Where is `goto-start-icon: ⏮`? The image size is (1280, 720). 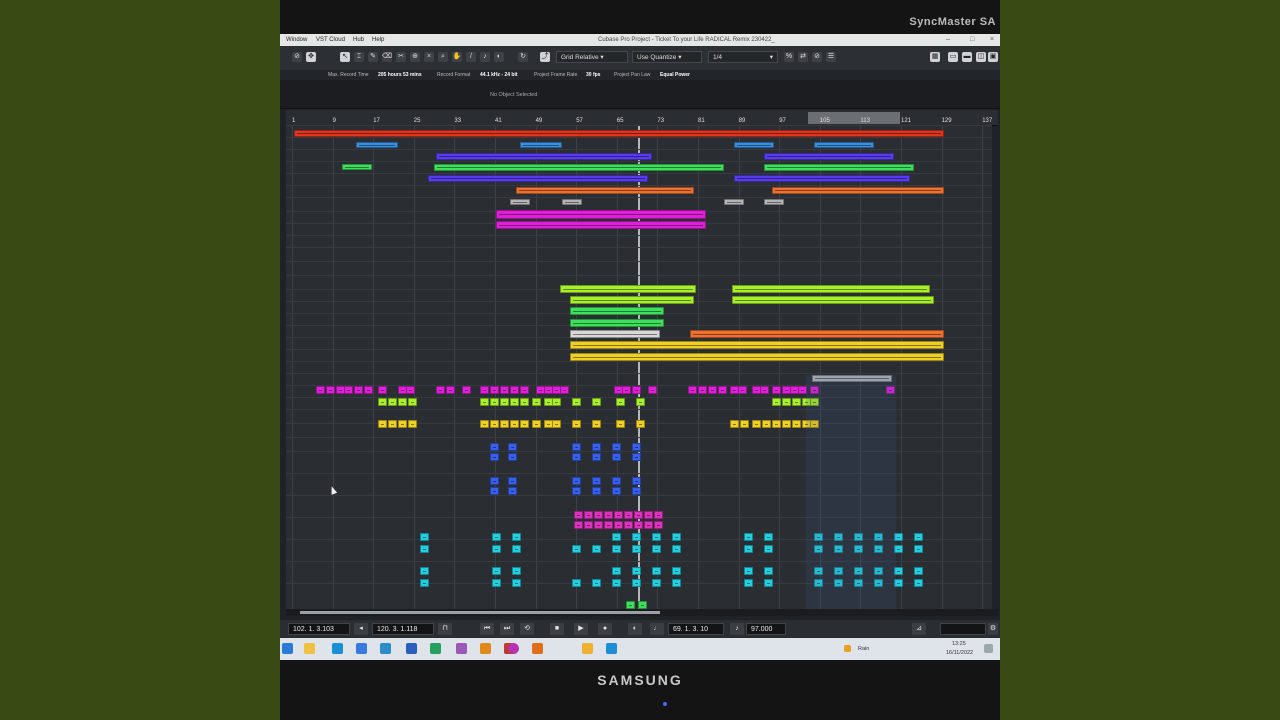
goto-start-icon: ⏮ is located at coordinates (487, 629).